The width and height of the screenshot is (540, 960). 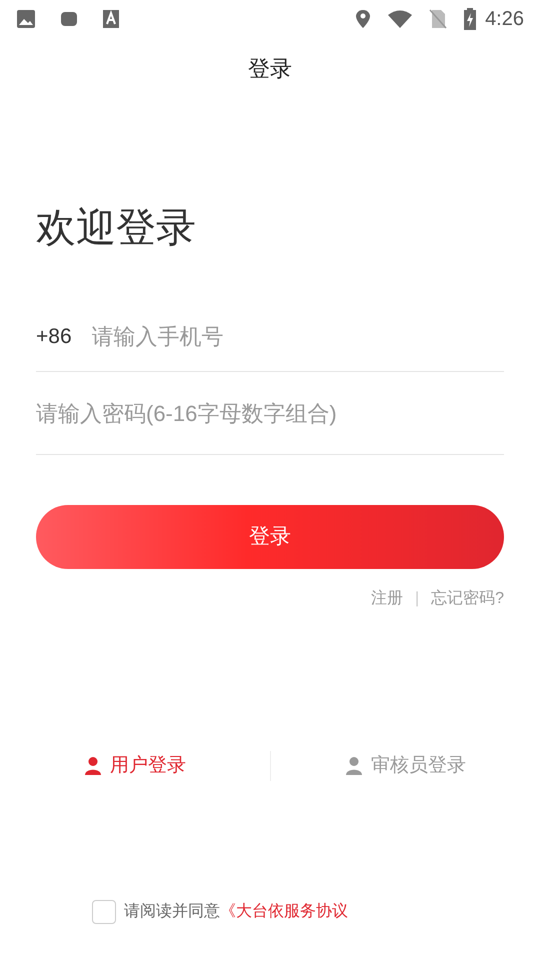 What do you see at coordinates (363, 19) in the screenshot?
I see `location-icon` at bounding box center [363, 19].